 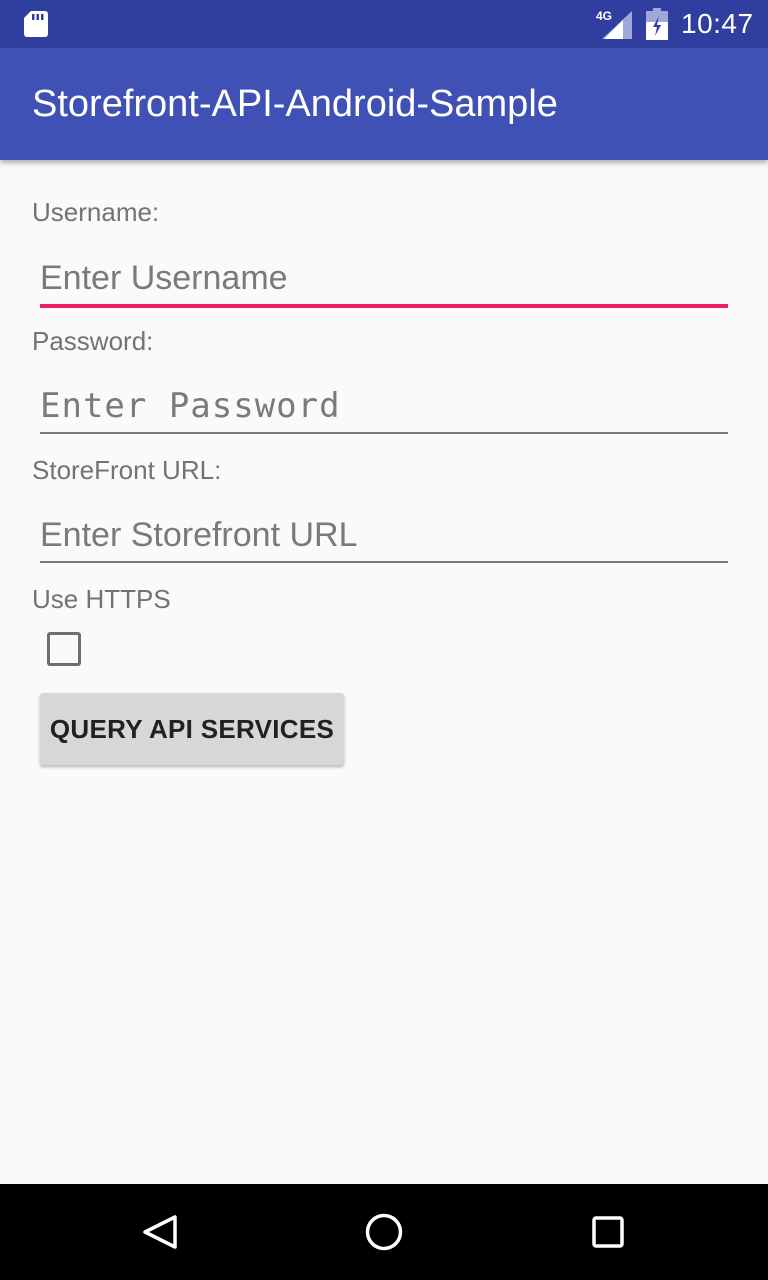 I want to click on password-field, so click(x=384, y=407).